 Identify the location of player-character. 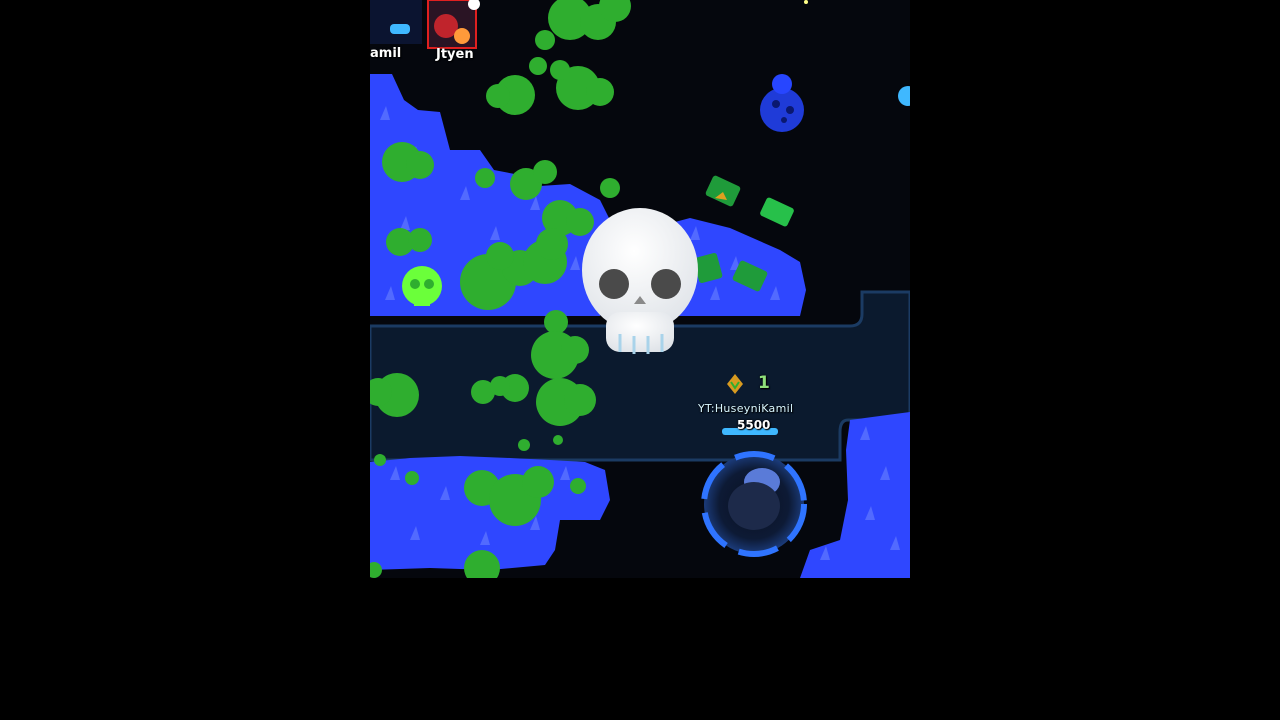
(754, 504).